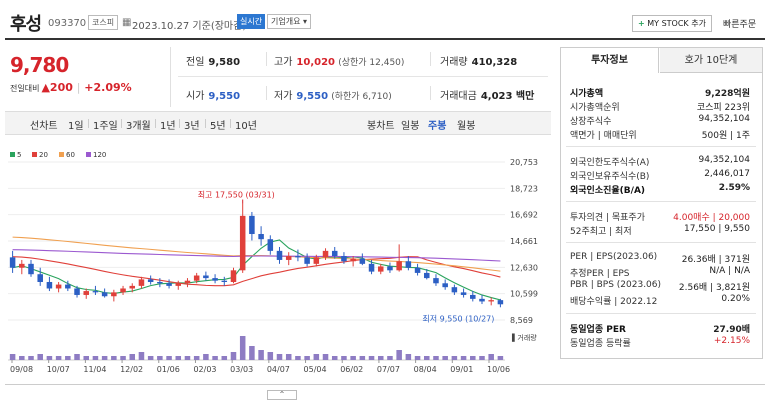  I want to click on stock-code: 093370, so click(67, 23).